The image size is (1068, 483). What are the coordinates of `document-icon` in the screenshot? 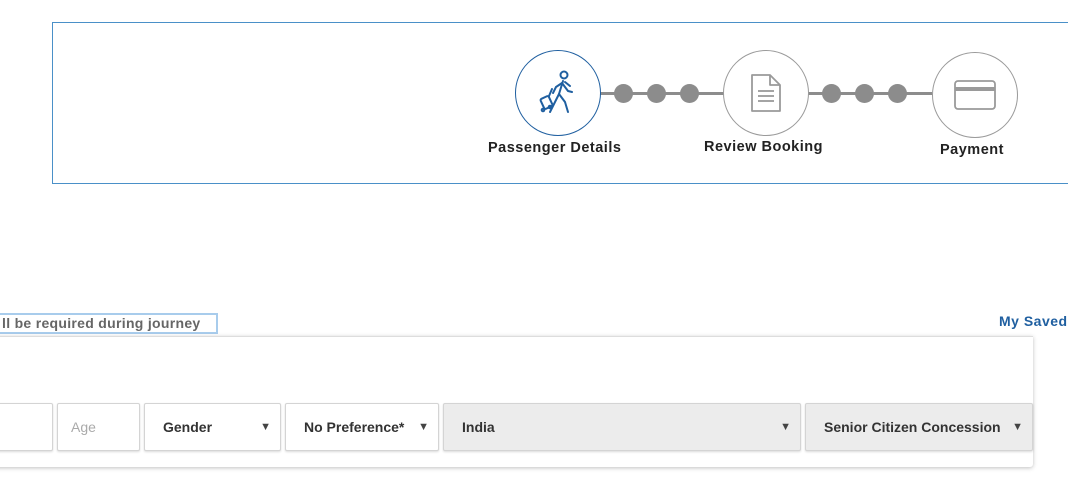 It's located at (766, 93).